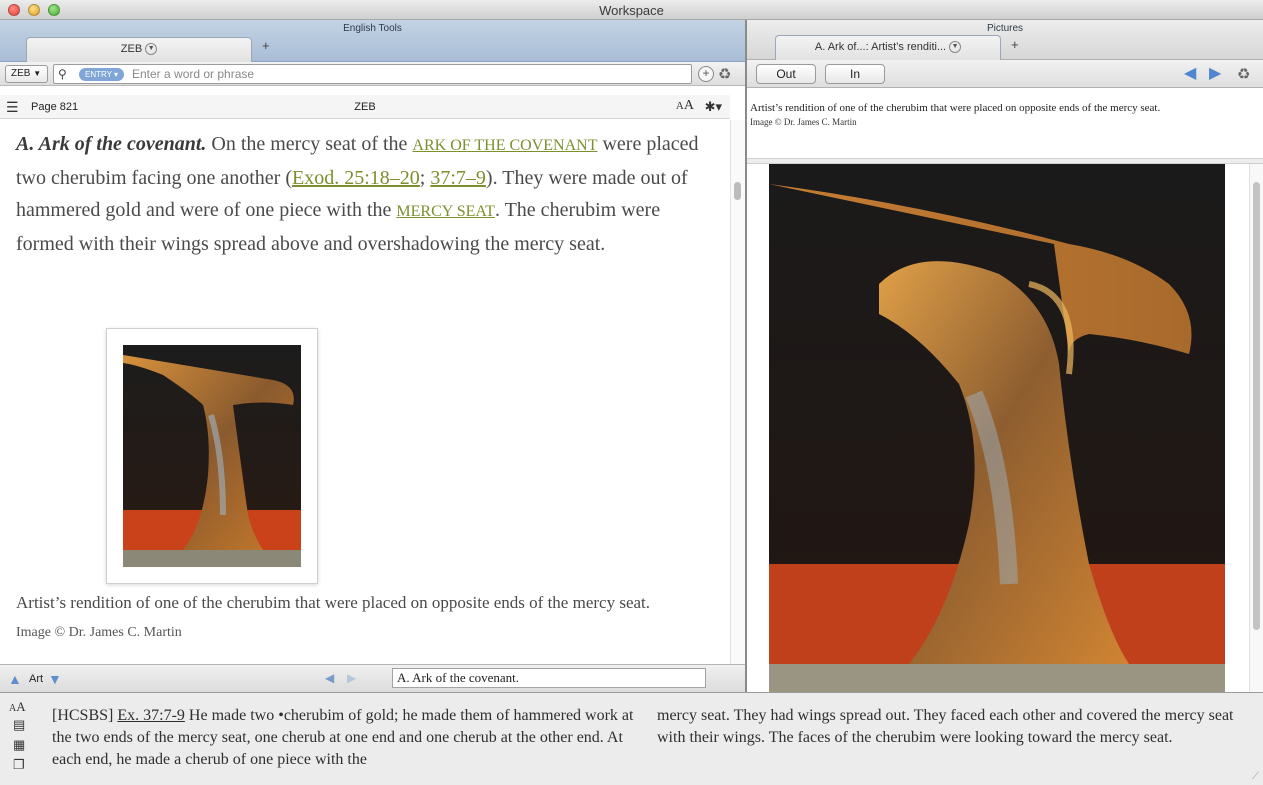 This screenshot has height=785, width=1263. Describe the element at coordinates (19, 725) in the screenshot. I see `copy-icon: ▤` at that location.